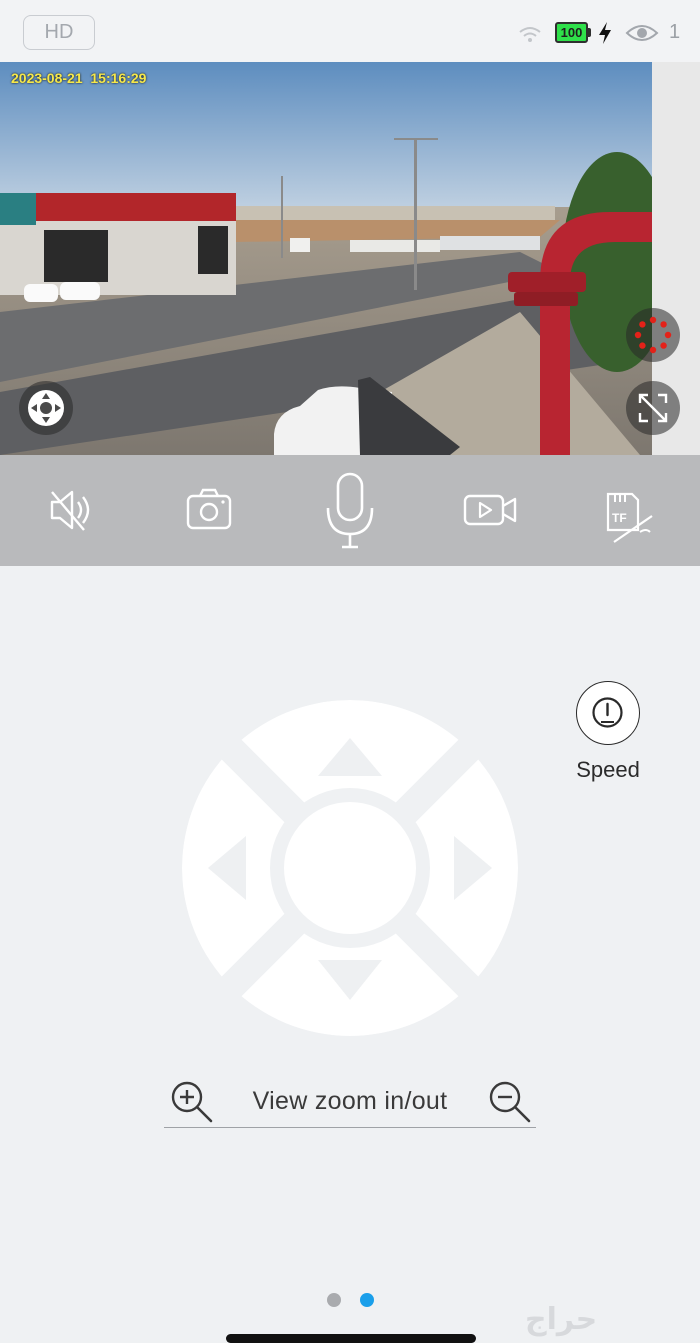 Image resolution: width=700 pixels, height=1343 pixels. I want to click on zoom-divider, so click(350, 1127).